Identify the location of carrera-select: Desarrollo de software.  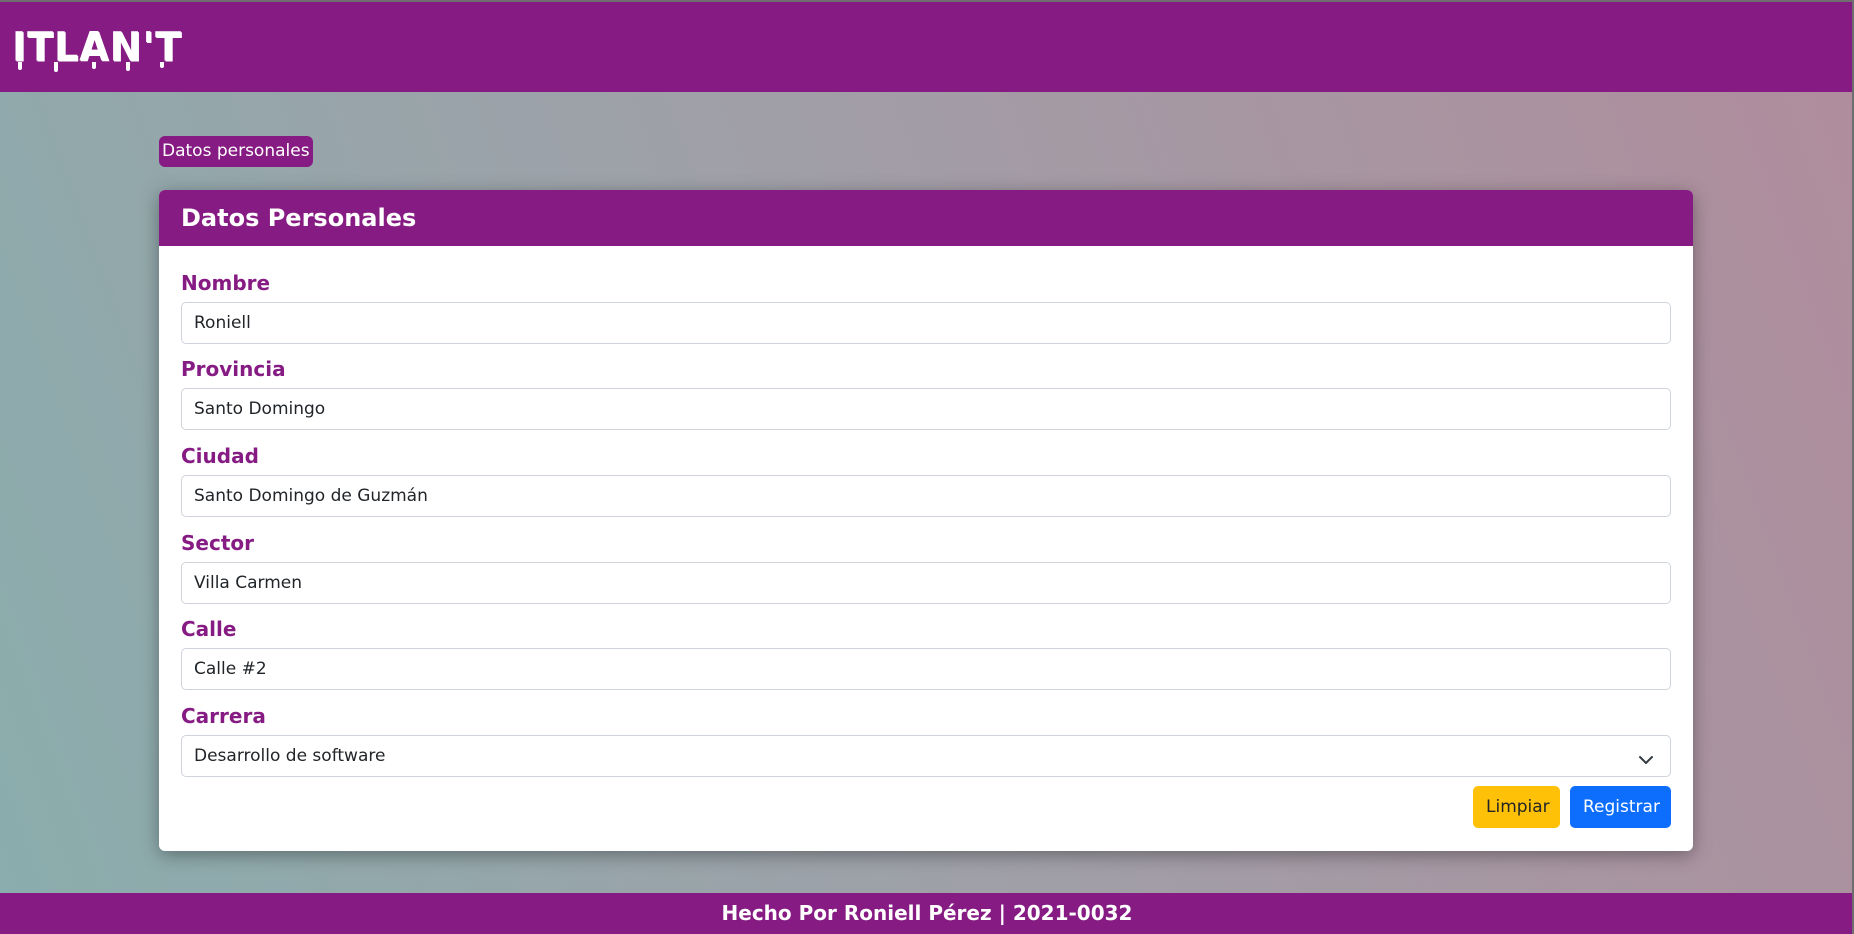
(926, 756).